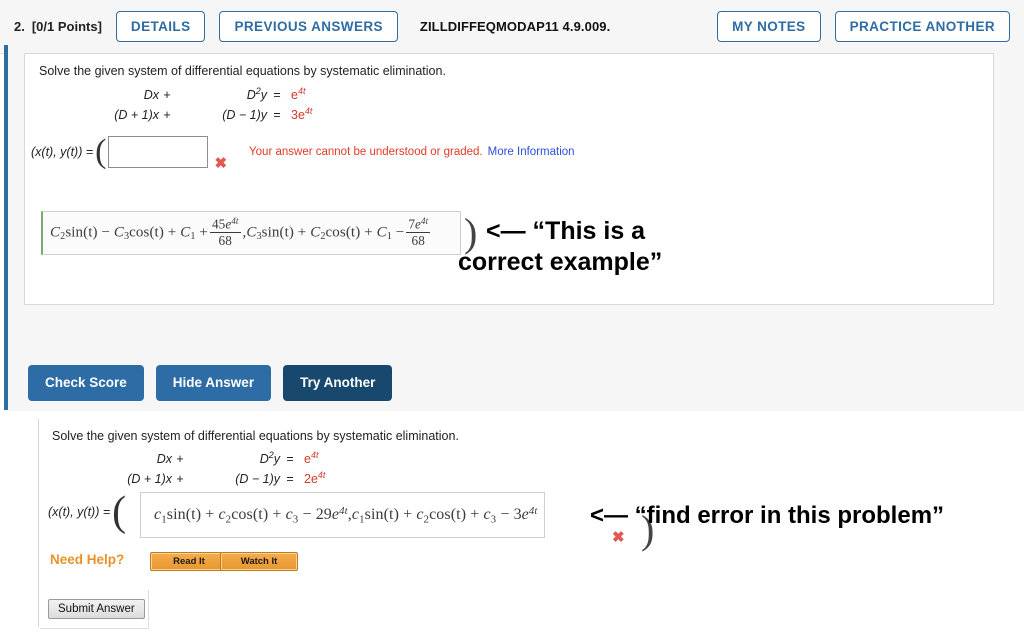 The width and height of the screenshot is (1024, 640). I want to click on question-number: 2., so click(19, 26).